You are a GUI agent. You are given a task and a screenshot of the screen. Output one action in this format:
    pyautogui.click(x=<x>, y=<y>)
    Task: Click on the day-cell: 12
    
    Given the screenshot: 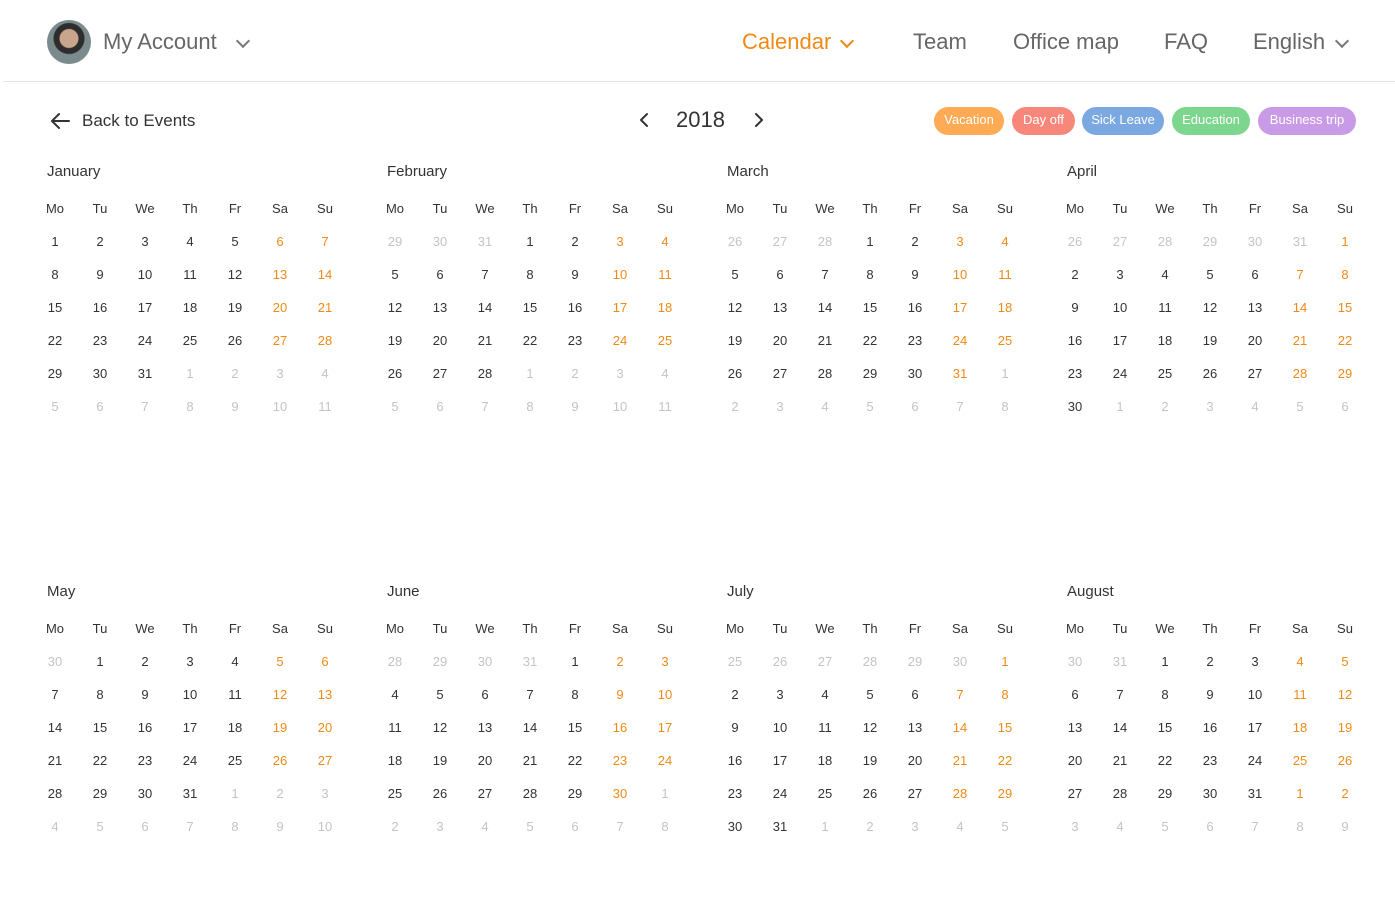 What is the action you would take?
    pyautogui.click(x=735, y=307)
    